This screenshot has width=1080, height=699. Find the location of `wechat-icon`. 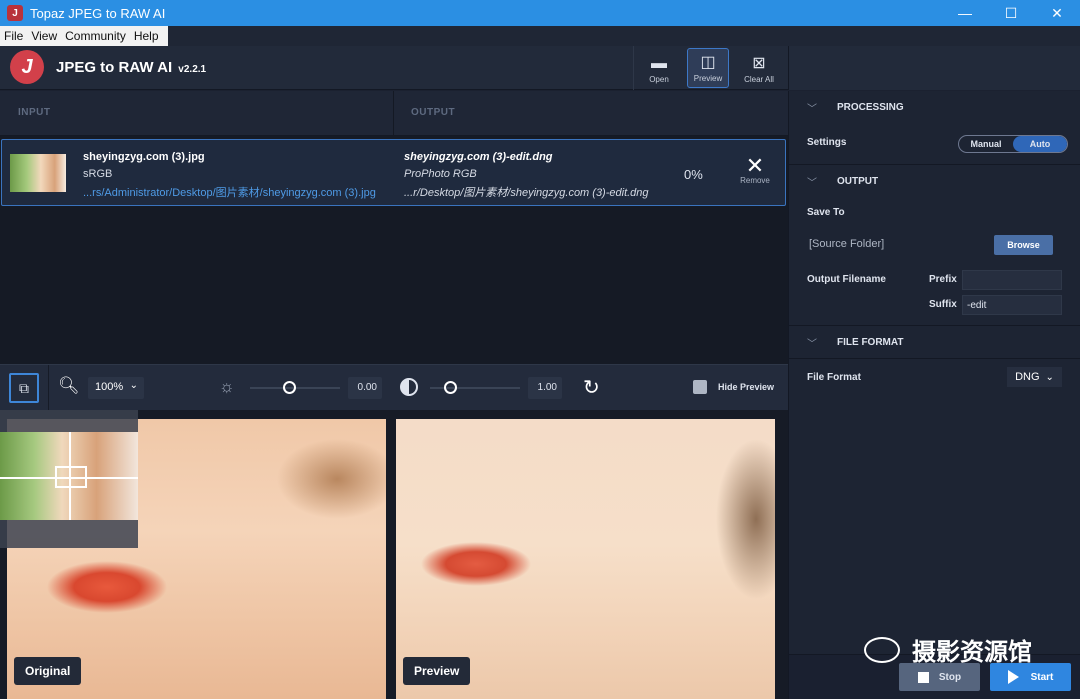

wechat-icon is located at coordinates (882, 649).